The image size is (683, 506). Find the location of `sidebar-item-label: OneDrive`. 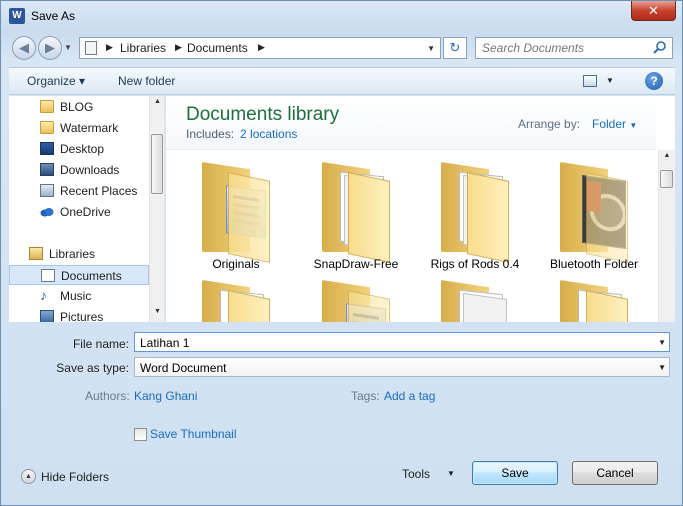

sidebar-item-label: OneDrive is located at coordinates (85, 212).